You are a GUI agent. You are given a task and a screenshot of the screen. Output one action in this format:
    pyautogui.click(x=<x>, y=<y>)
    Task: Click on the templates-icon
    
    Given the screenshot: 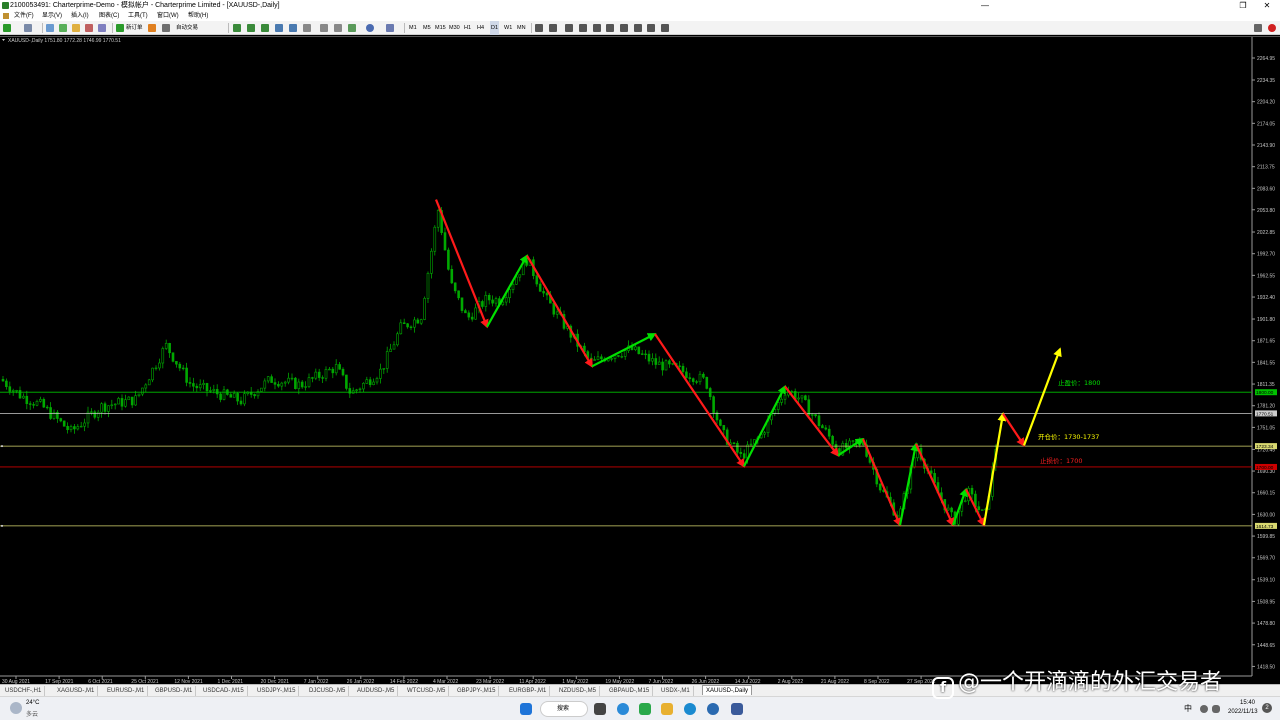 What is the action you would take?
    pyautogui.click(x=390, y=28)
    